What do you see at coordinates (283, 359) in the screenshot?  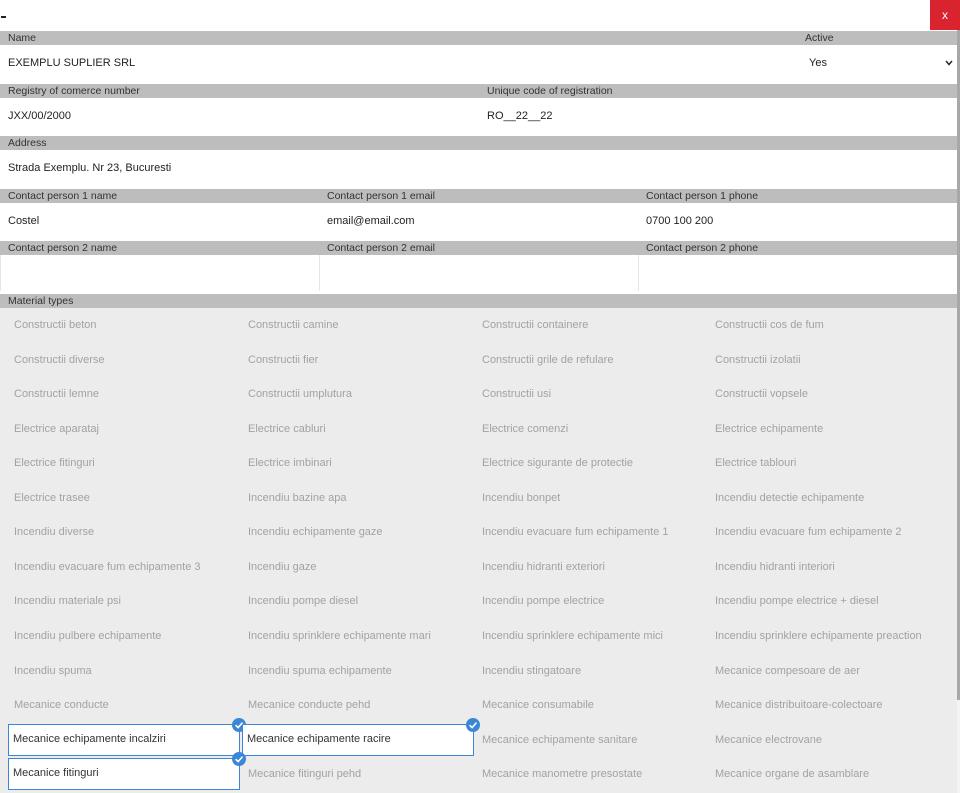 I see `material-type-label: Constructii fier` at bounding box center [283, 359].